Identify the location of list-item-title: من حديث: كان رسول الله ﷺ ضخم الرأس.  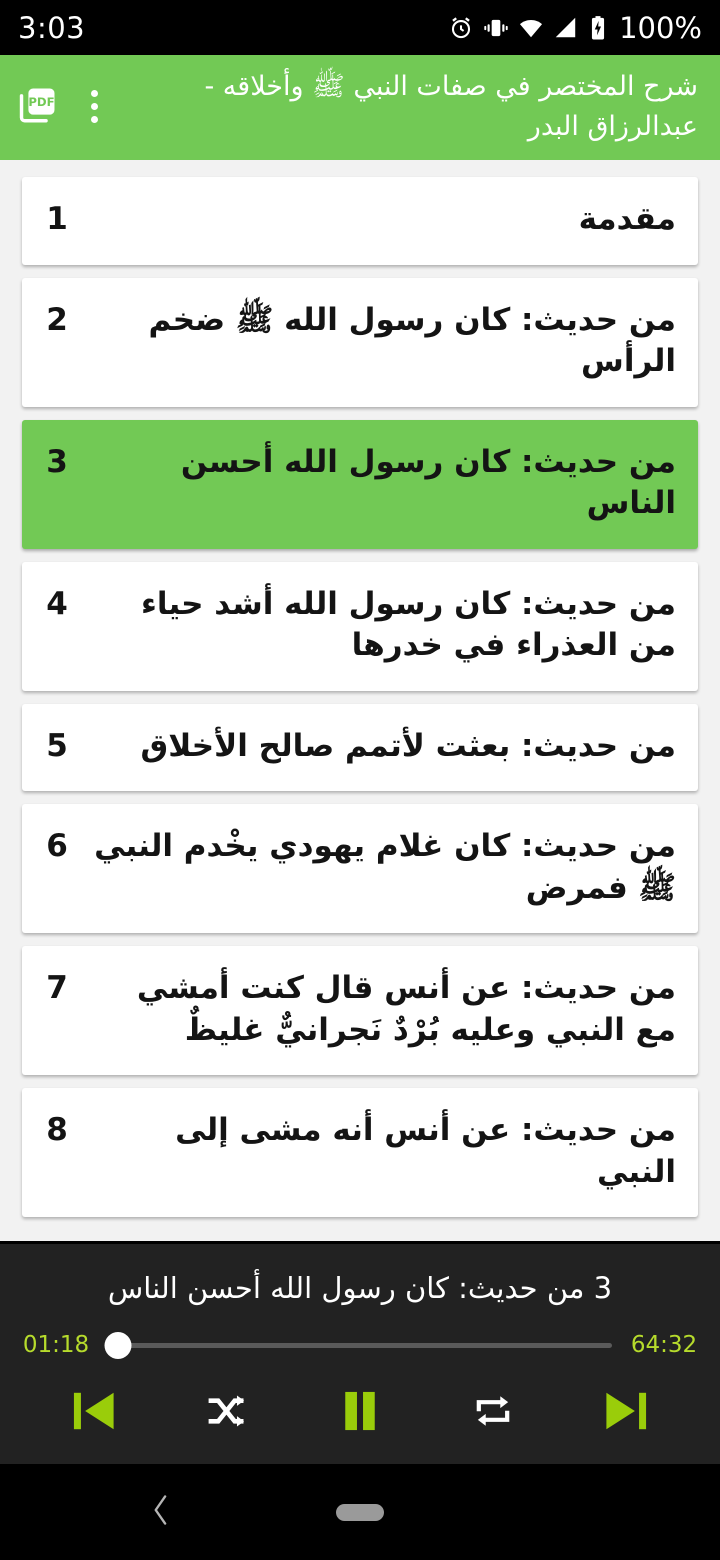
(412, 340).